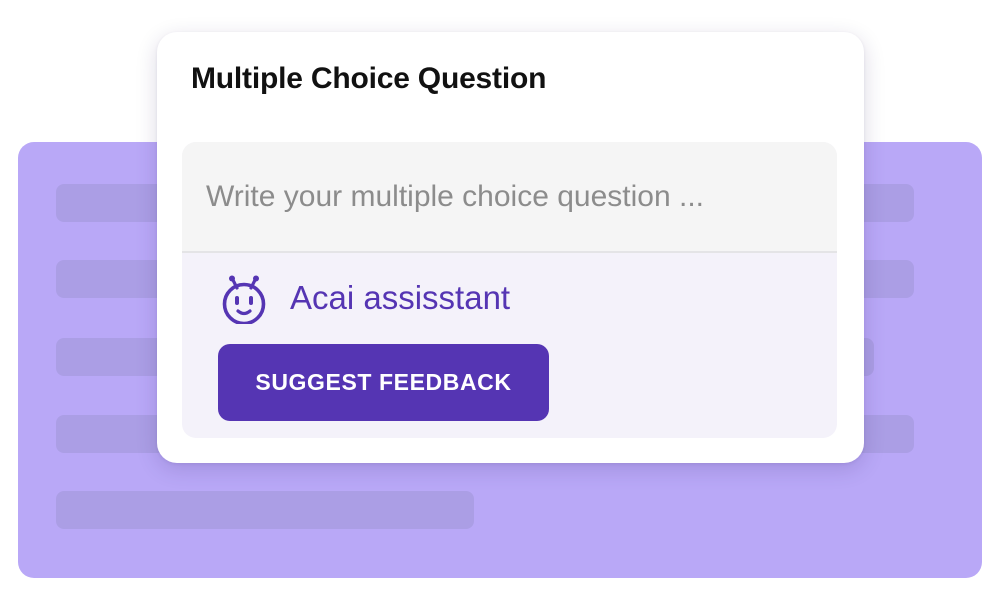  I want to click on card-title: Multiple Choice Question, so click(369, 78).